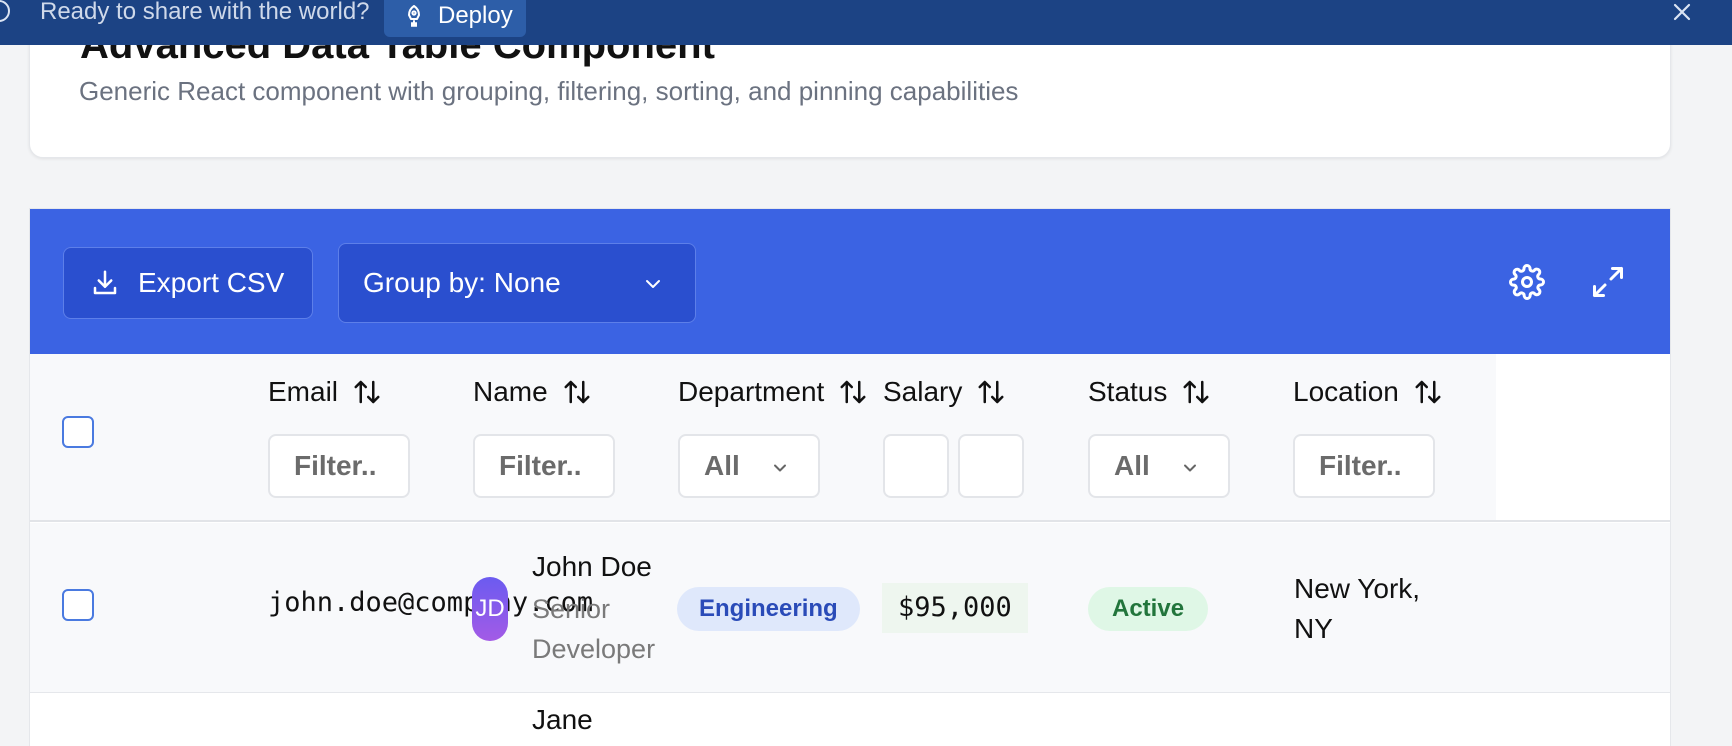  I want to click on info-icon: i, so click(5, 11).